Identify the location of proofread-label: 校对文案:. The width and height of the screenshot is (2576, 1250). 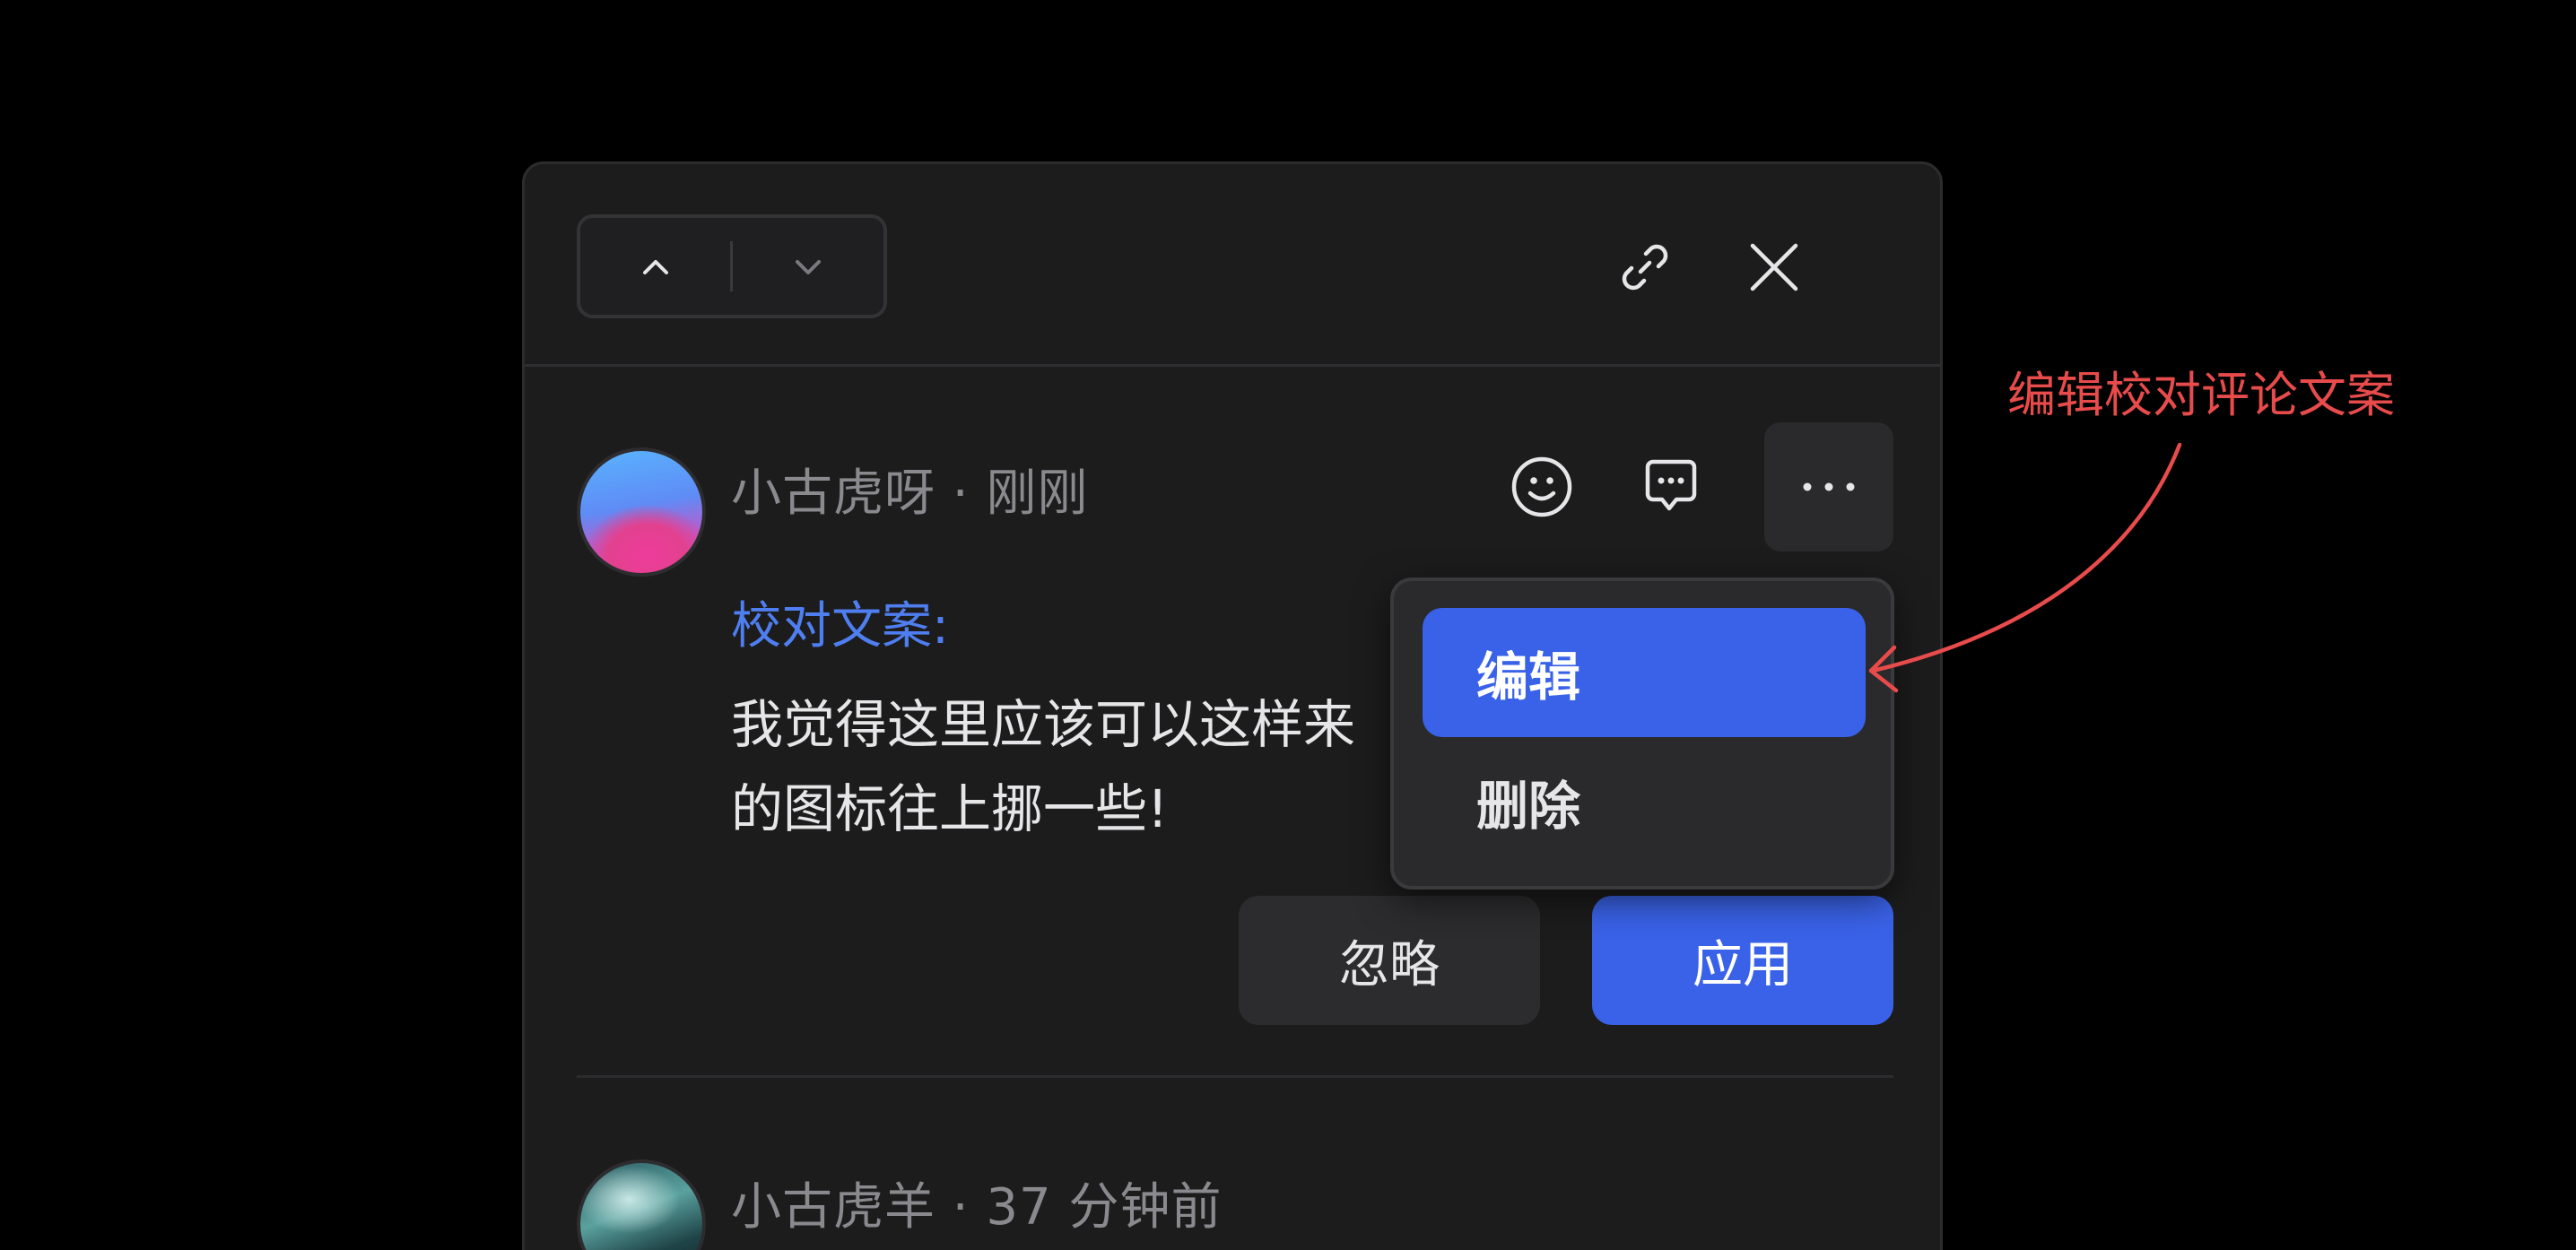
(840, 626).